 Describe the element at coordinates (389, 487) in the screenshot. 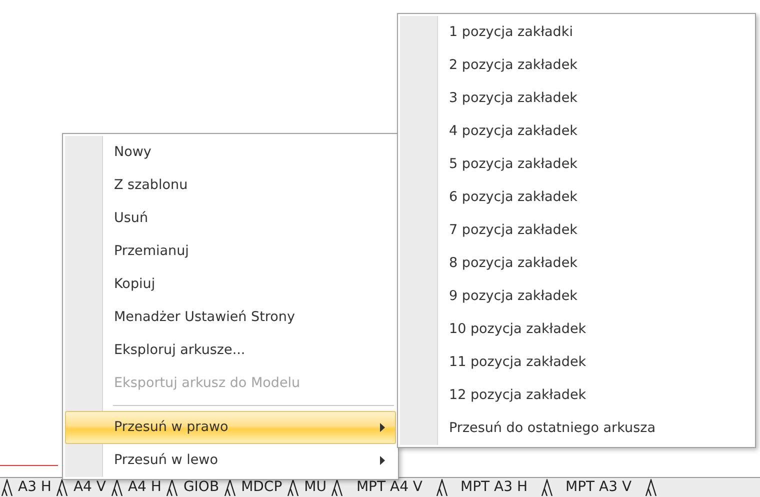

I see `sheet-tab: MPT A4 V` at that location.